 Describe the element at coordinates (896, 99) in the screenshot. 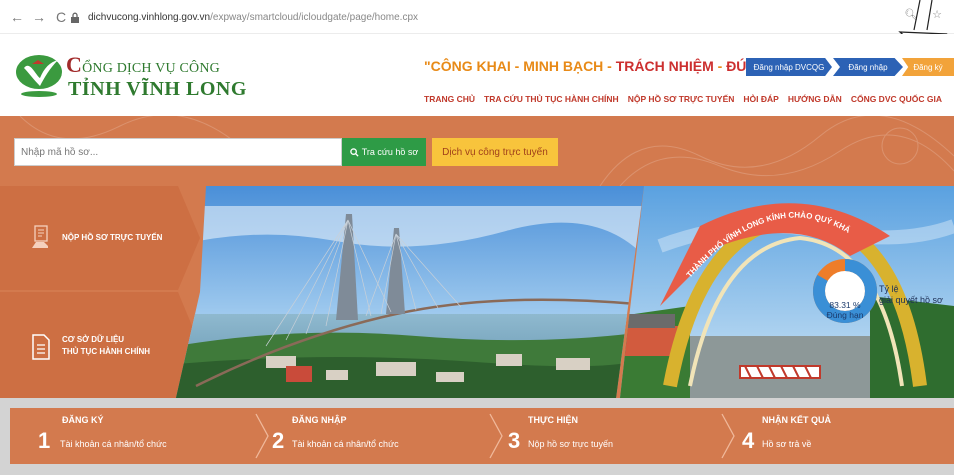

I see `nav-national-portal: CỔNG DVC QUỐC GIA` at that location.